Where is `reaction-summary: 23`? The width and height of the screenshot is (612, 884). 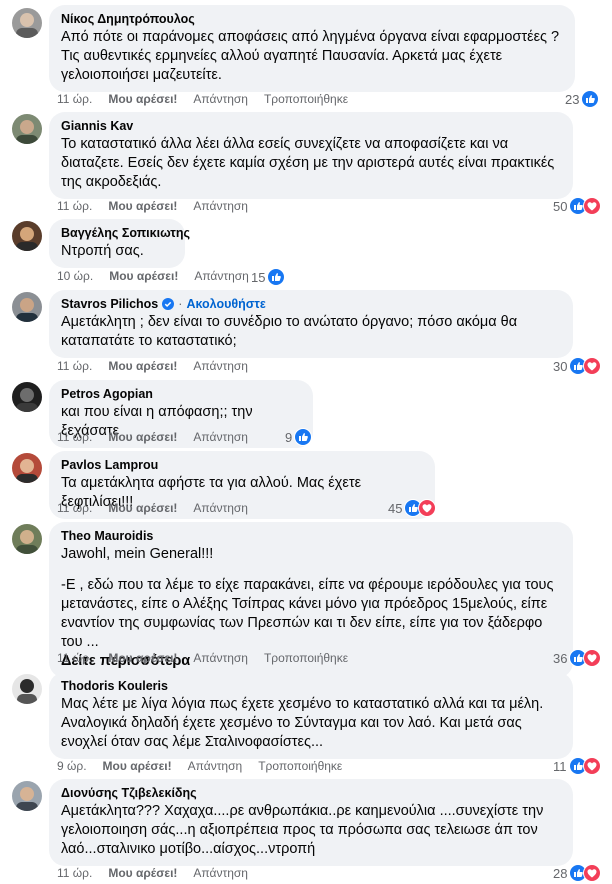 reaction-summary: 23 is located at coordinates (582, 99).